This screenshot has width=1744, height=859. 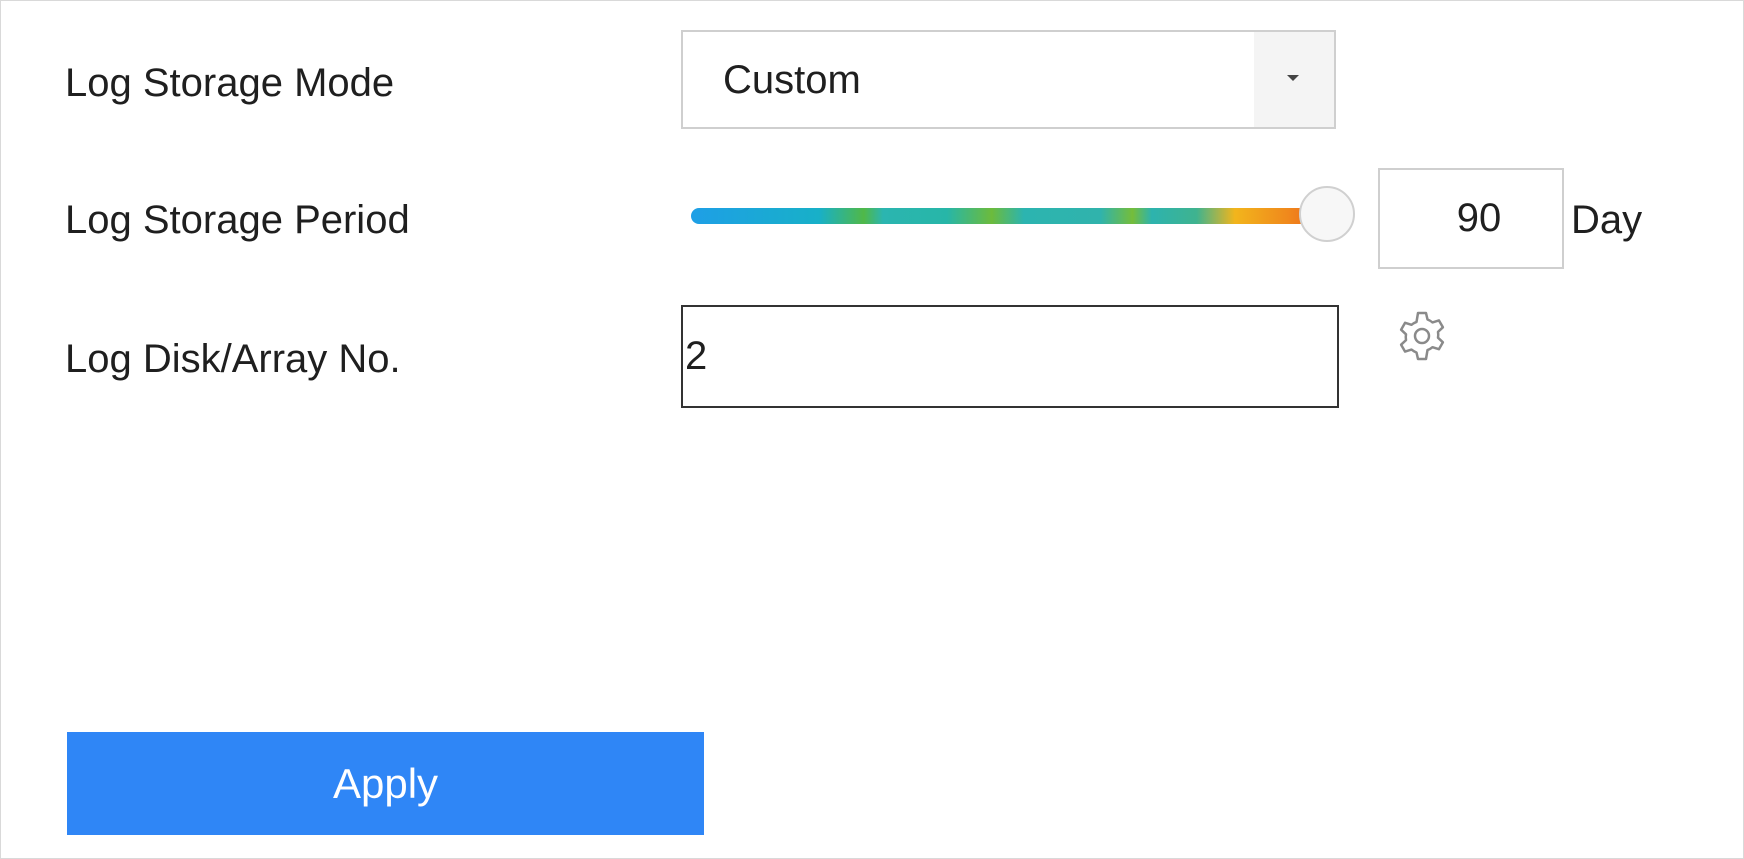 I want to click on log-storage-mode-select: Custom, so click(x=1008, y=79).